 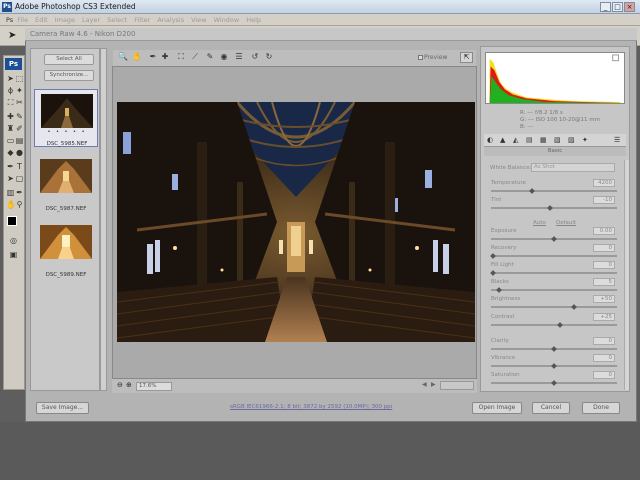 What do you see at coordinates (19, 78) in the screenshot?
I see `marquee-tool-icon: ⬚` at bounding box center [19, 78].